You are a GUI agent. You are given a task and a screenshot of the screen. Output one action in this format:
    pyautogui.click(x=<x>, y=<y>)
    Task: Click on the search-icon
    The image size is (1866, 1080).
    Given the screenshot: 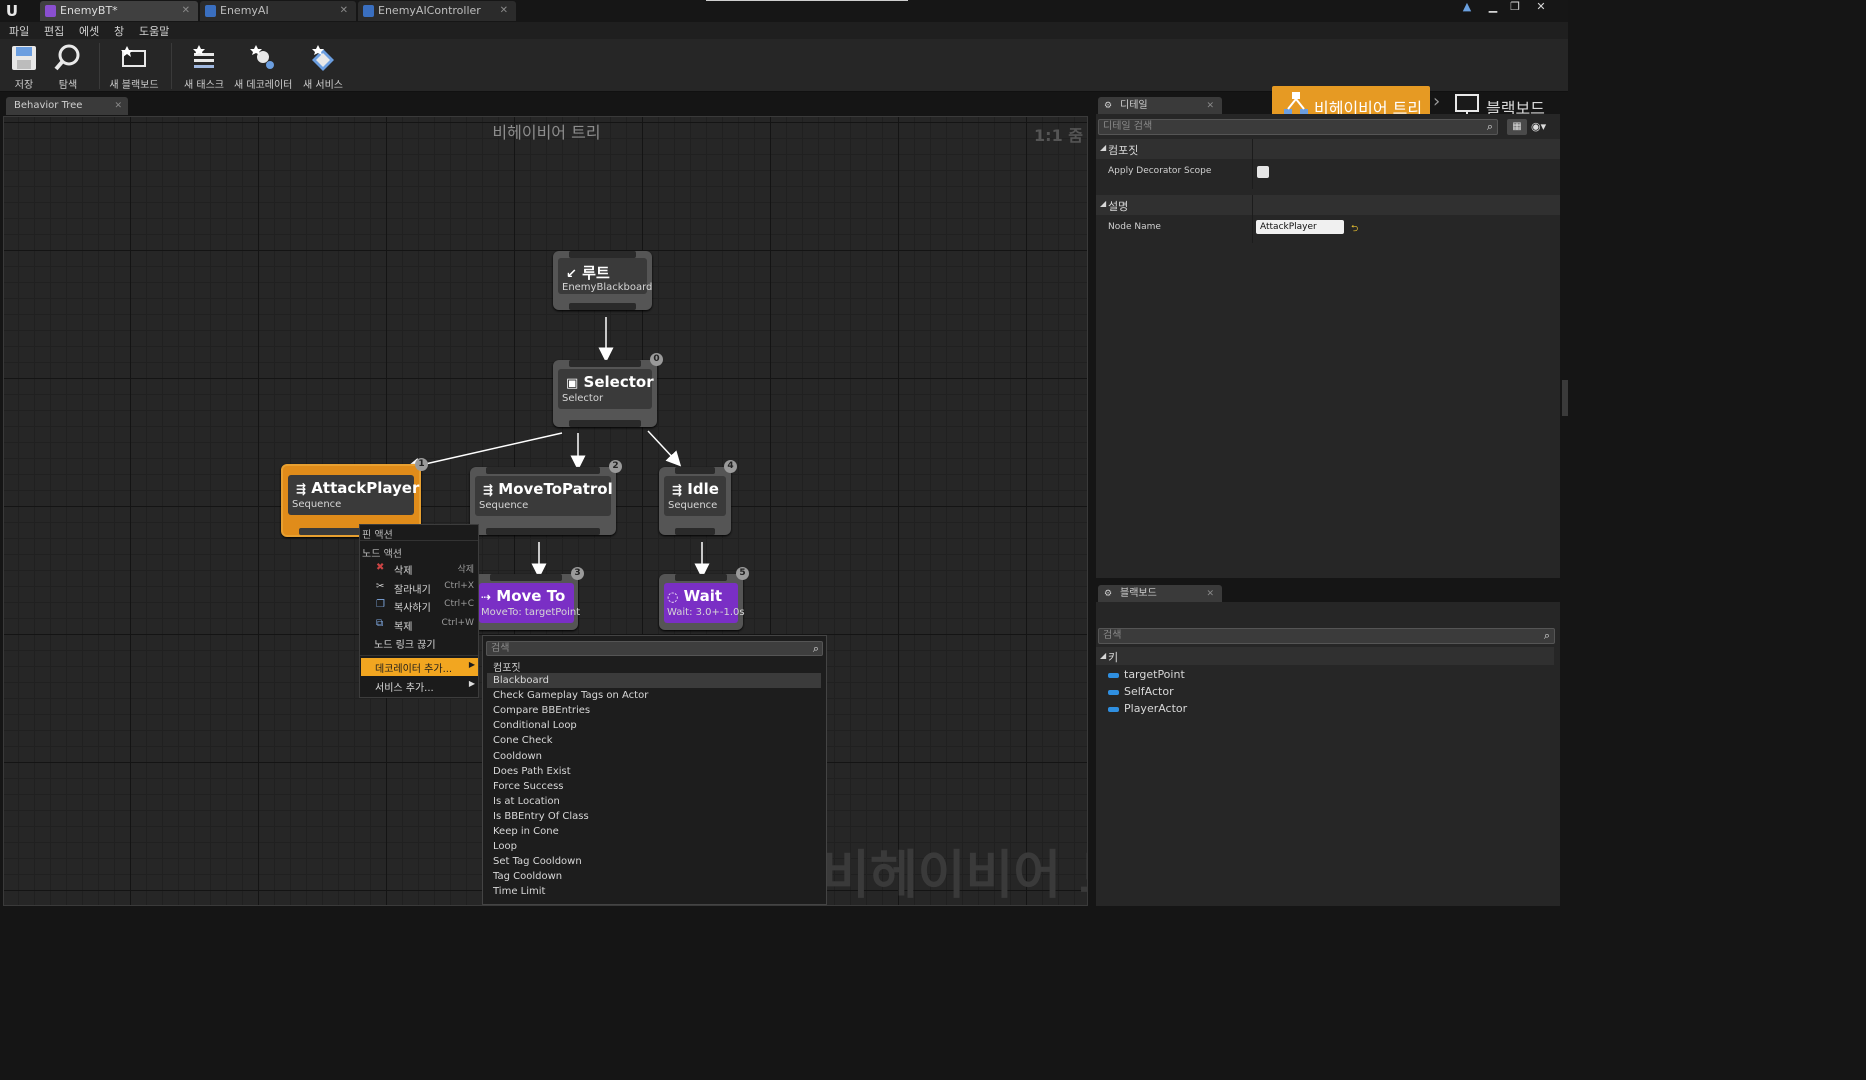 What is the action you would take?
    pyautogui.click(x=68, y=58)
    